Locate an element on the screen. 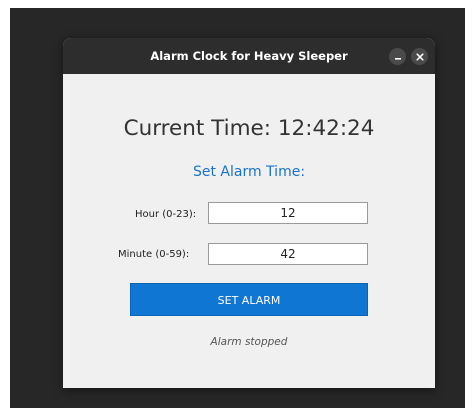  set-alarm-button: SET ALARM is located at coordinates (249, 299).